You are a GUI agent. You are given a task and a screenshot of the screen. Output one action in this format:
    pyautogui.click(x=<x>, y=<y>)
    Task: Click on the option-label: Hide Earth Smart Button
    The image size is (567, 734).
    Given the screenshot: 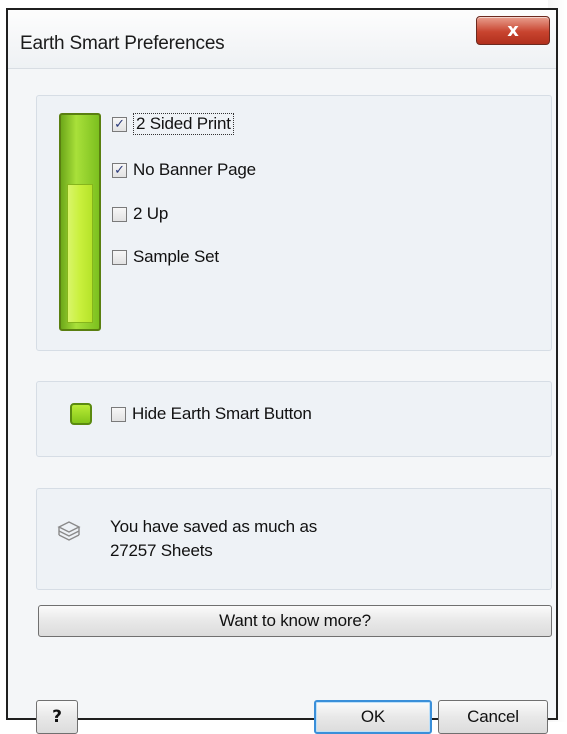 What is the action you would take?
    pyautogui.click(x=222, y=413)
    